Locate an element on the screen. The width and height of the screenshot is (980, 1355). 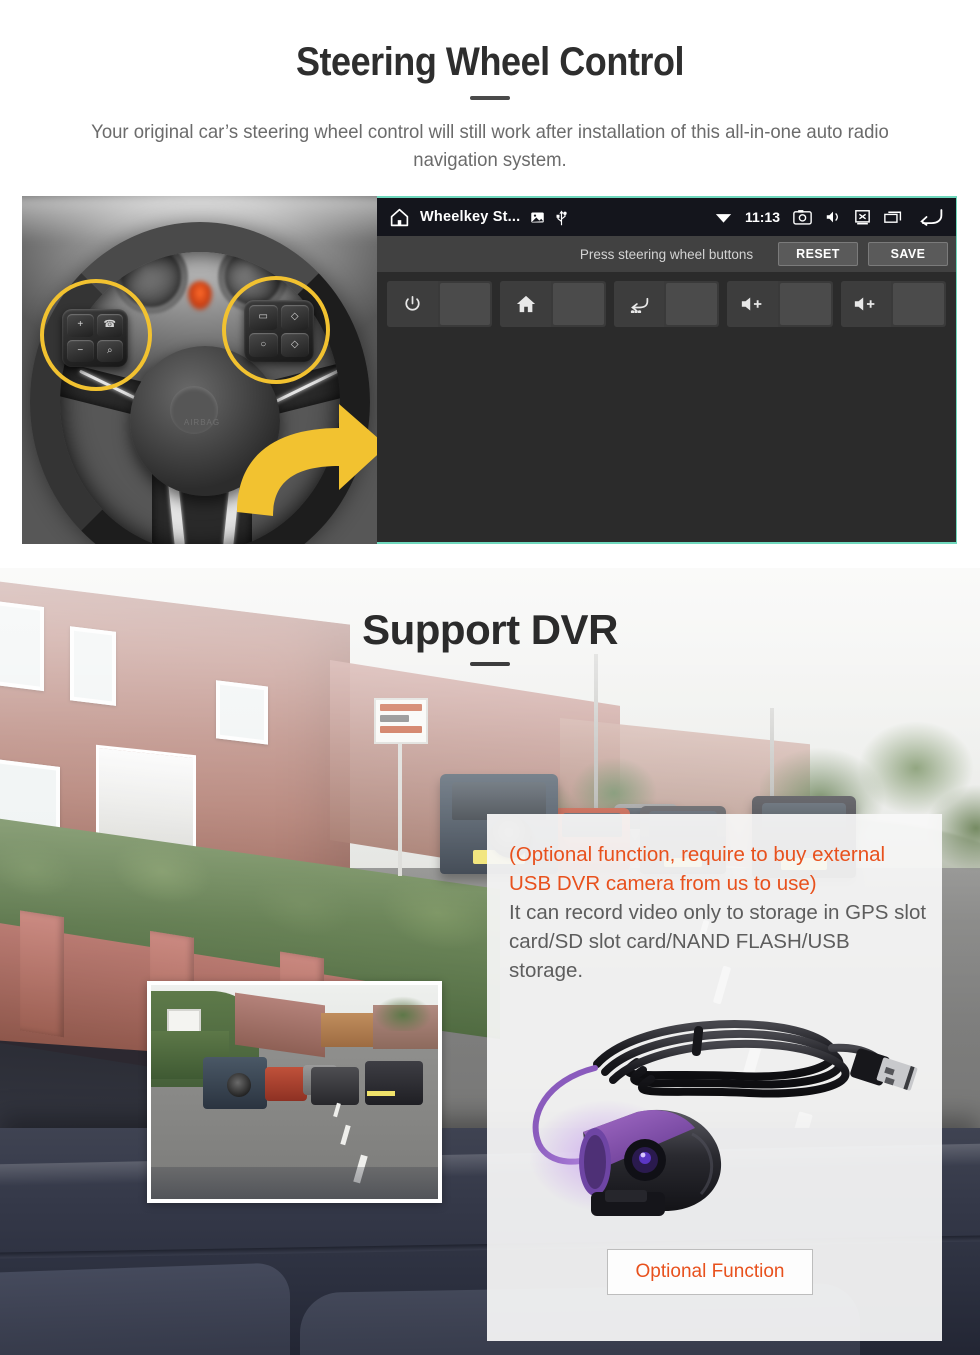
steering-wheel-control-title: Steering Wheel Control is located at coordinates (490, 62).